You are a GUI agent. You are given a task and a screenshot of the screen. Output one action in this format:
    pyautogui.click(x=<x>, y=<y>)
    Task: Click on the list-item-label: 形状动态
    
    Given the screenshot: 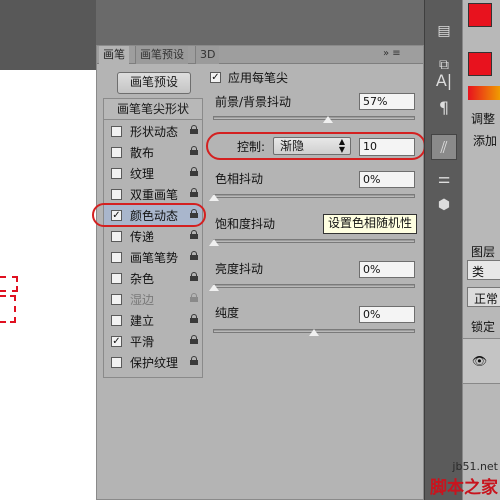 What is the action you would take?
    pyautogui.click(x=154, y=132)
    